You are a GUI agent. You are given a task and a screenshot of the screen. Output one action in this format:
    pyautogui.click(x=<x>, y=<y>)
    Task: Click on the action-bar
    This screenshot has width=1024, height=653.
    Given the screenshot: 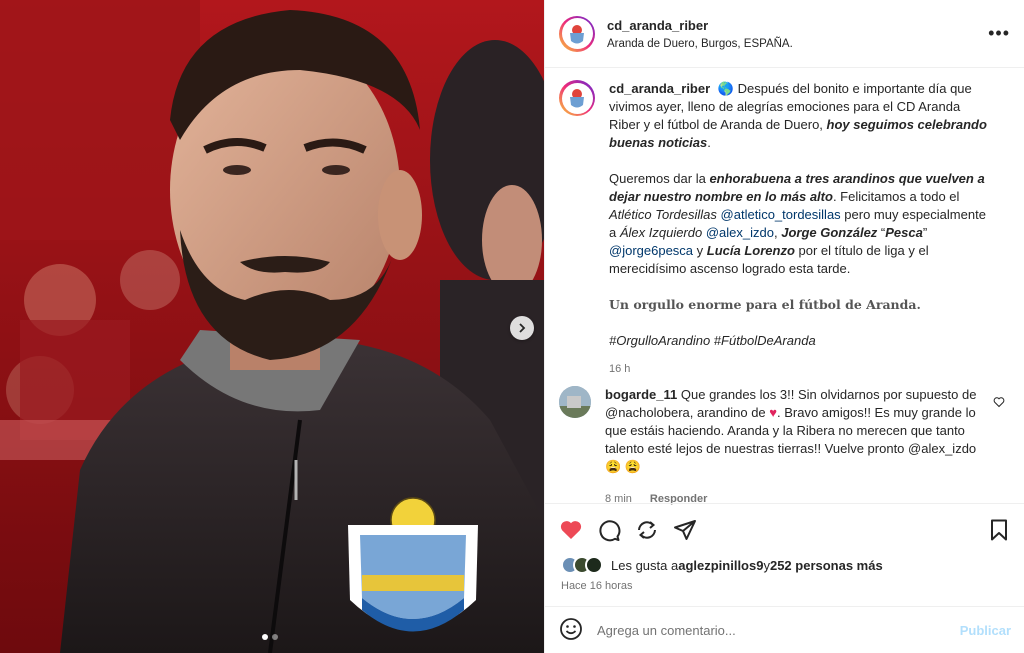 What is the action you would take?
    pyautogui.click(x=784, y=529)
    